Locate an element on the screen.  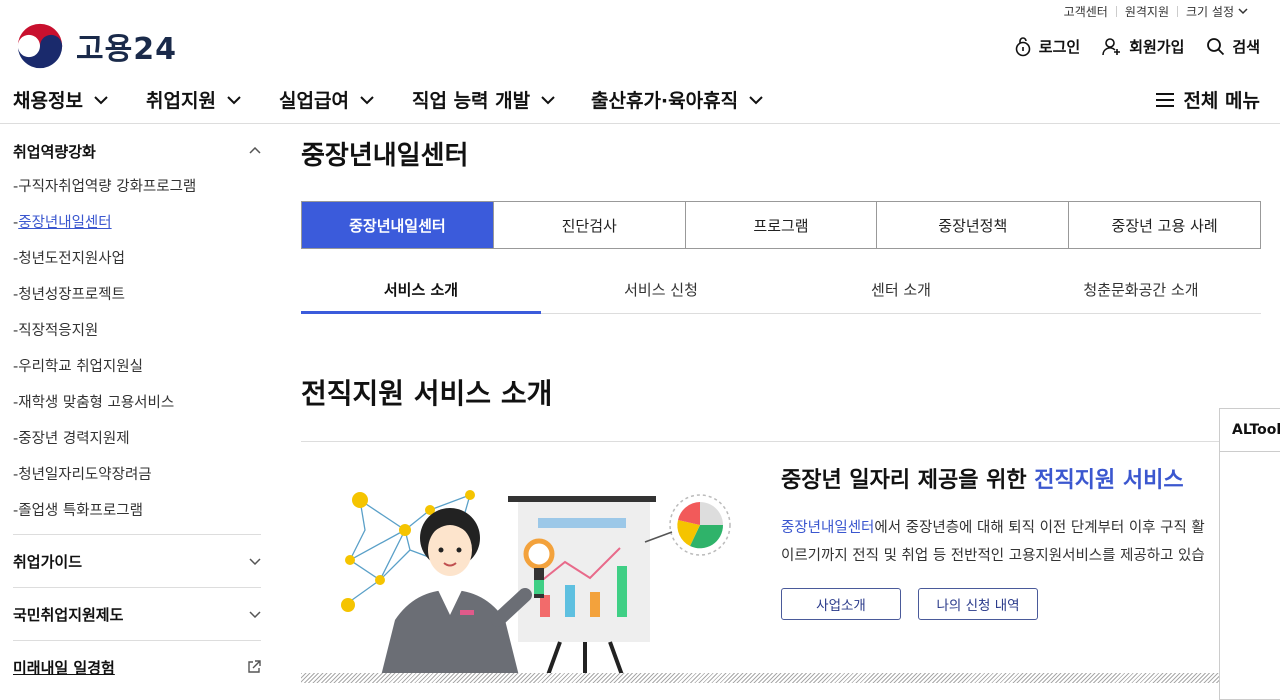
login-button: 로그인 is located at coordinates (1047, 46).